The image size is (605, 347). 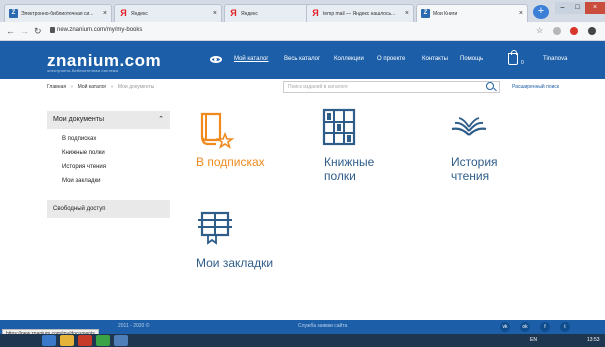 I want to click on chevron-up-icon: ⌃, so click(x=161, y=119).